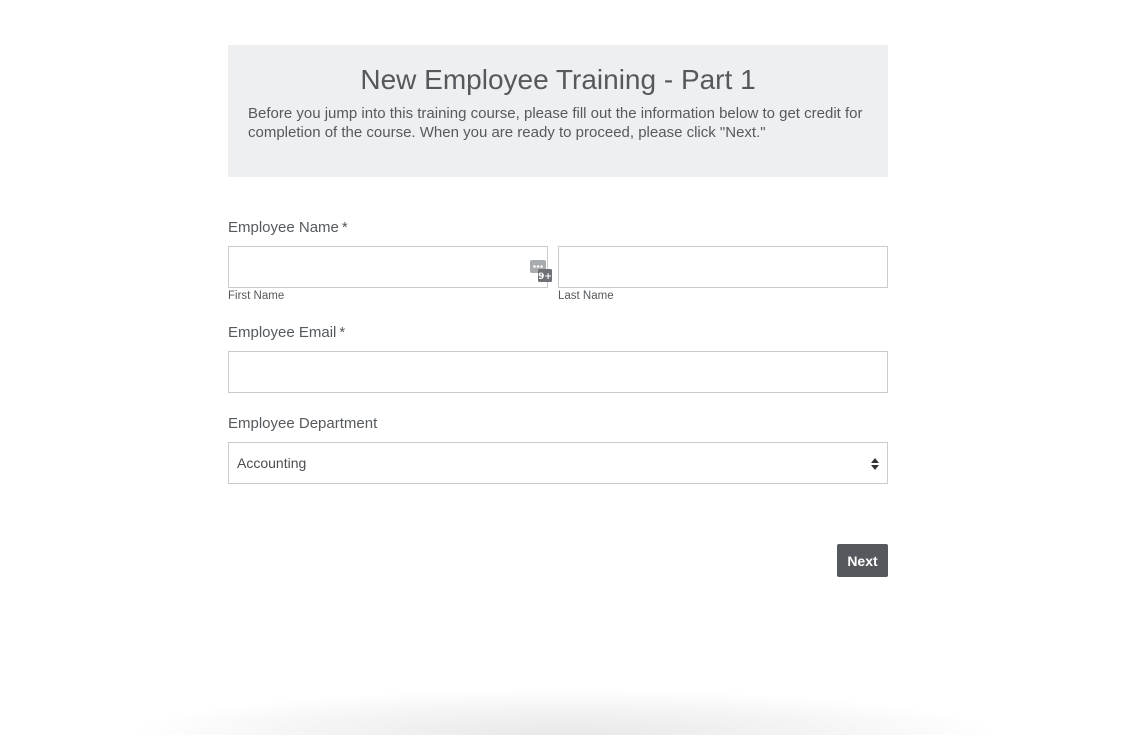 This screenshot has width=1137, height=735. What do you see at coordinates (282, 332) in the screenshot?
I see `employee-email-label-text: Employee Email` at bounding box center [282, 332].